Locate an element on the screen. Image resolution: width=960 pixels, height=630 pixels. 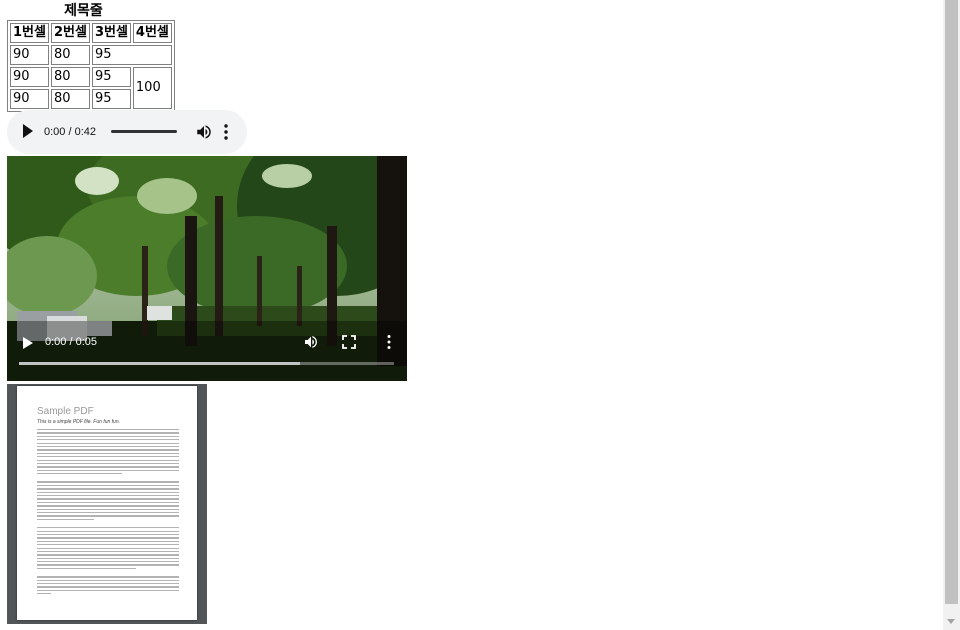
video-buffered-bar is located at coordinates (159, 363).